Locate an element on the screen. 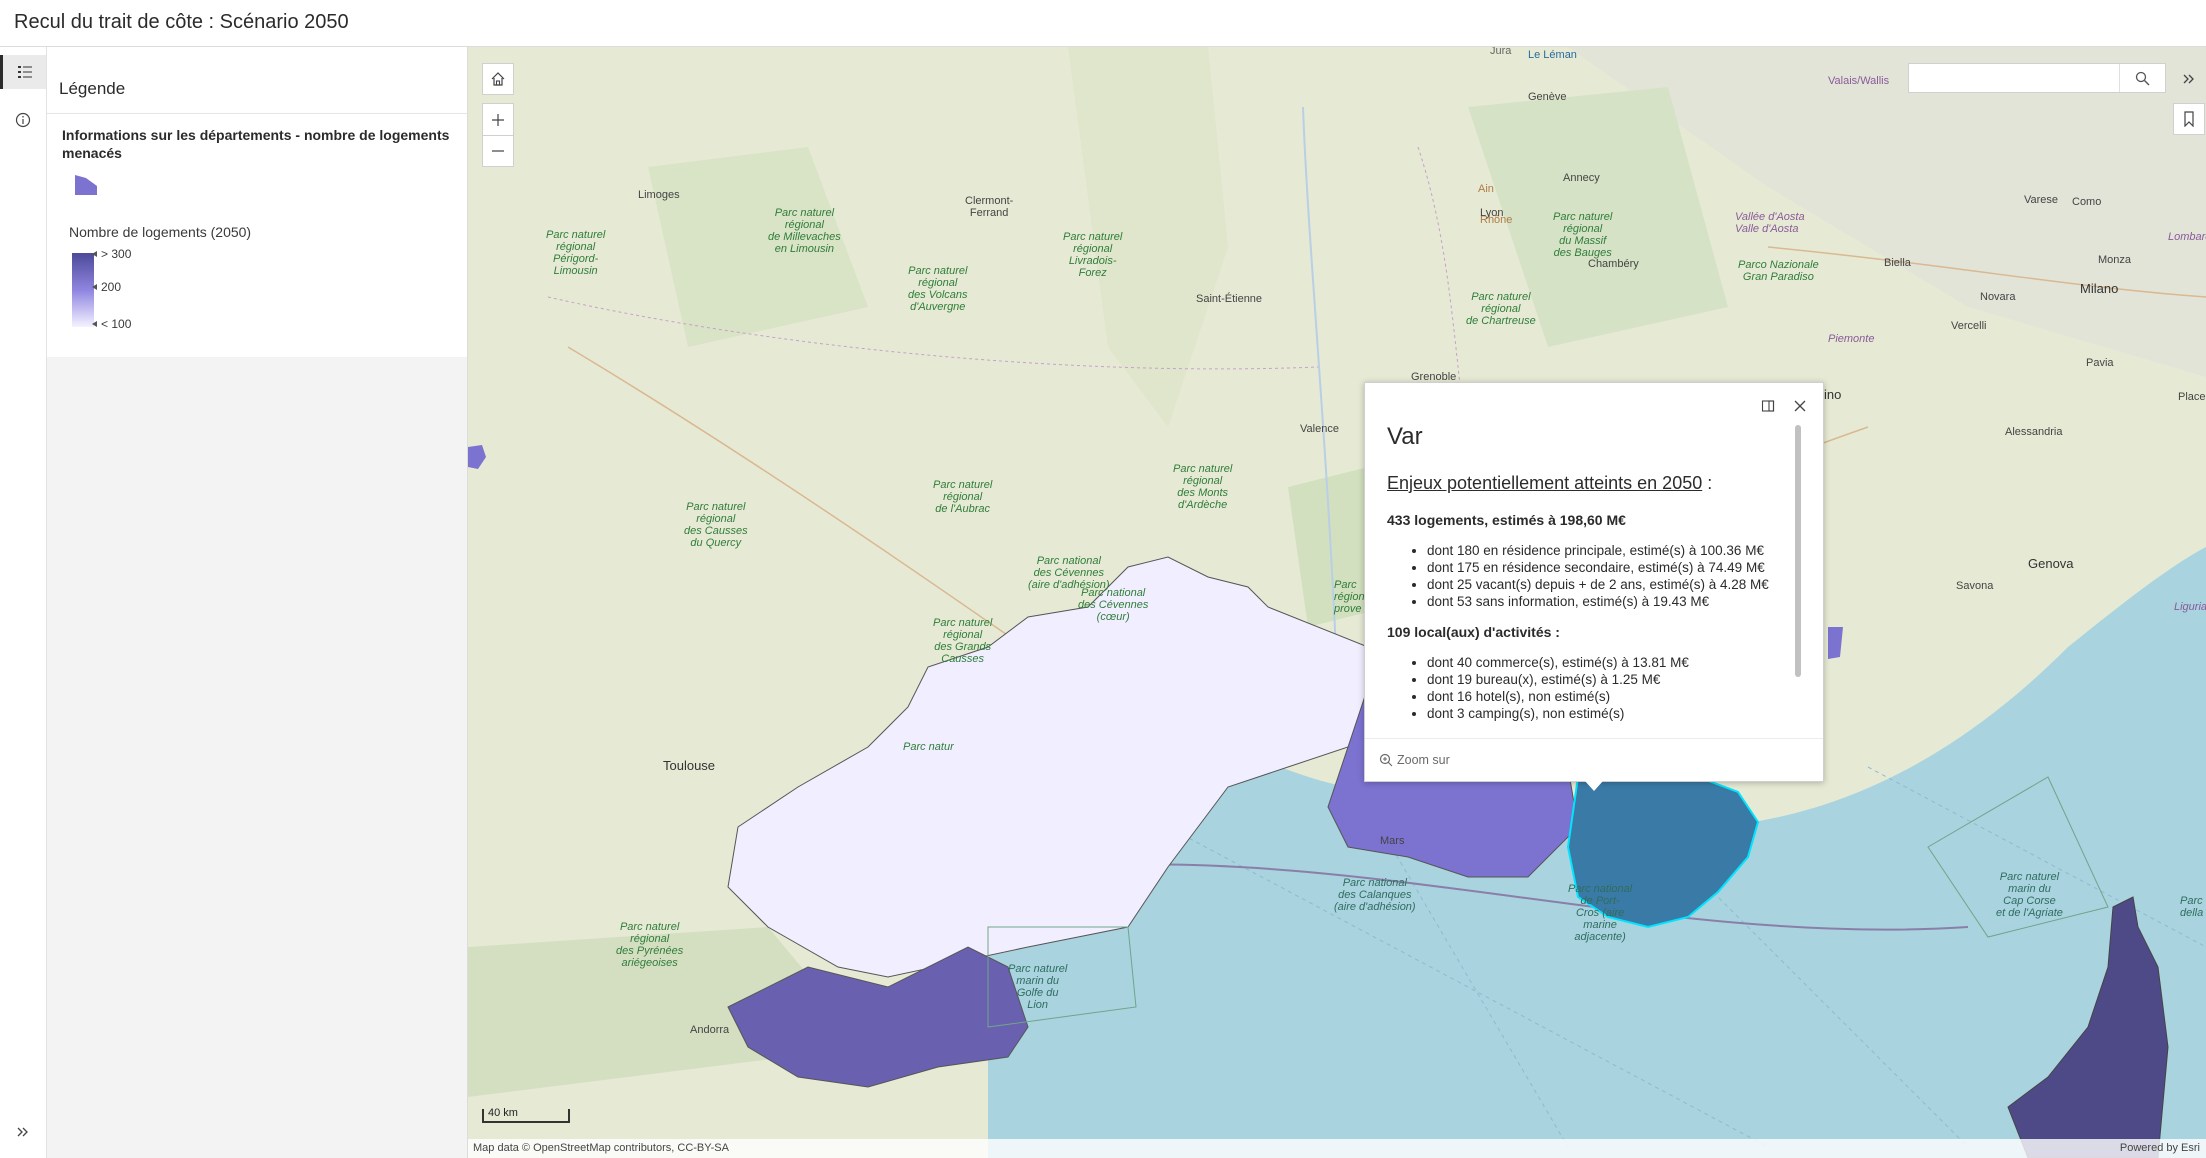 Image resolution: width=2206 pixels, height=1158 pixels. city-label: Valence is located at coordinates (1319, 429).